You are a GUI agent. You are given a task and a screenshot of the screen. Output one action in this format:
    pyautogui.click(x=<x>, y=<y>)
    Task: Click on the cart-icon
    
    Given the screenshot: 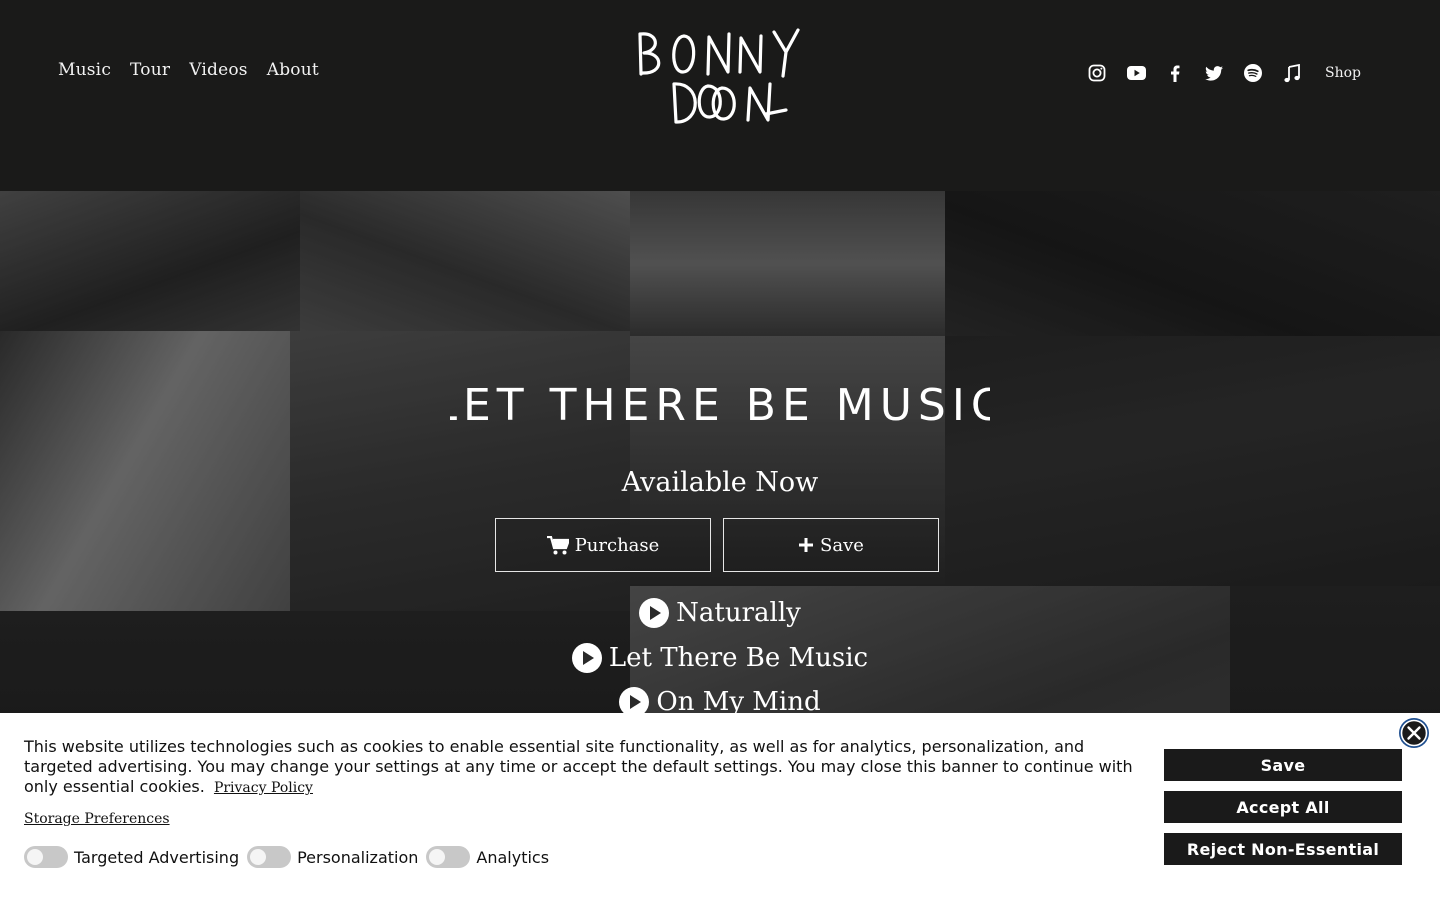 What is the action you would take?
    pyautogui.click(x=557, y=544)
    